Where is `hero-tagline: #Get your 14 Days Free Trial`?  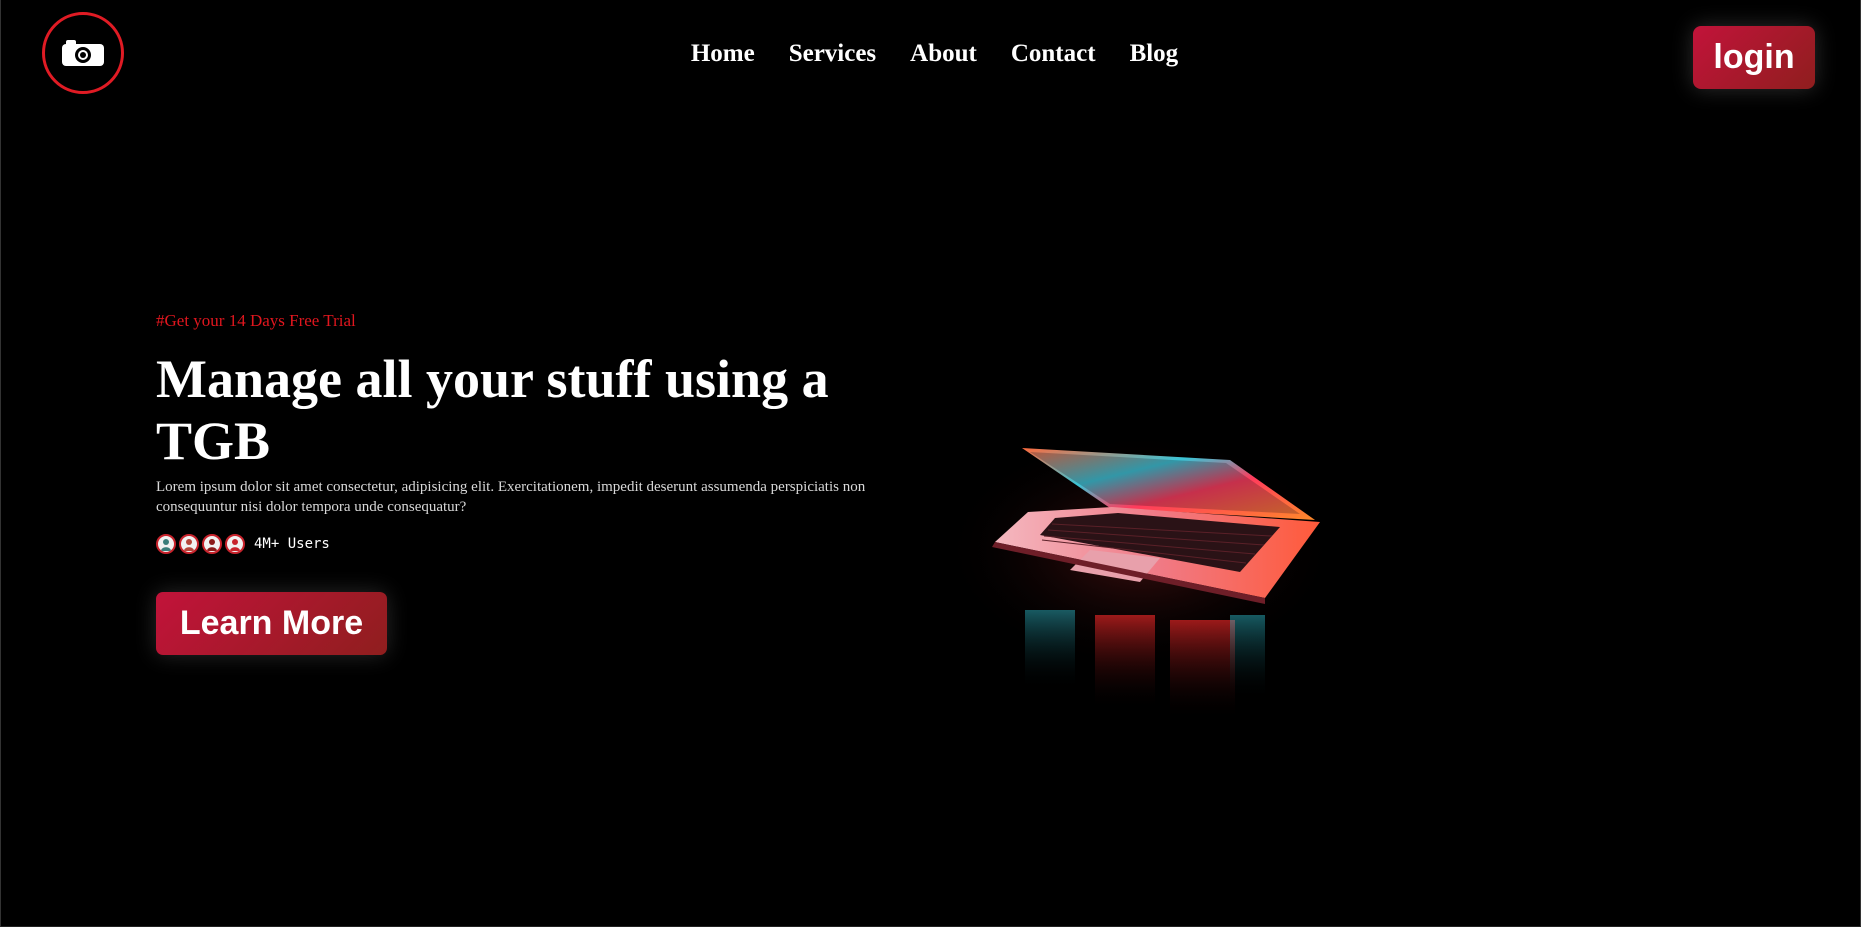 hero-tagline: #Get your 14 Days Free Trial is located at coordinates (256, 320).